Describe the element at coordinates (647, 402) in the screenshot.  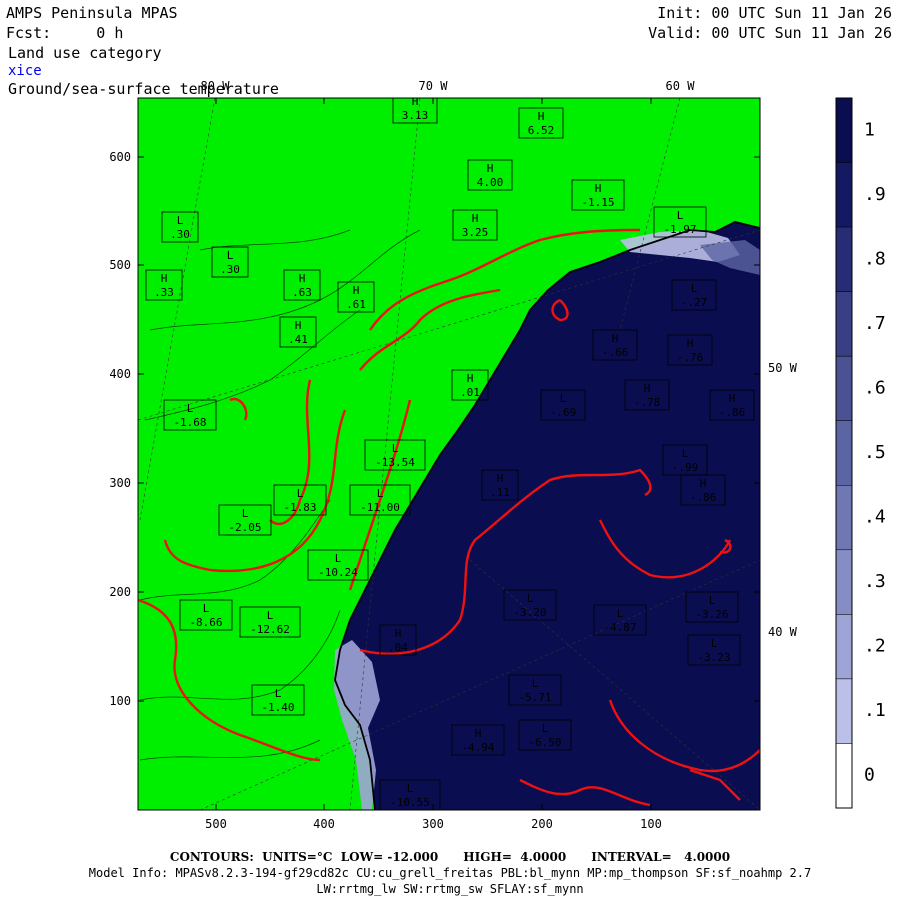
I see `extremum-value: -.78` at that location.